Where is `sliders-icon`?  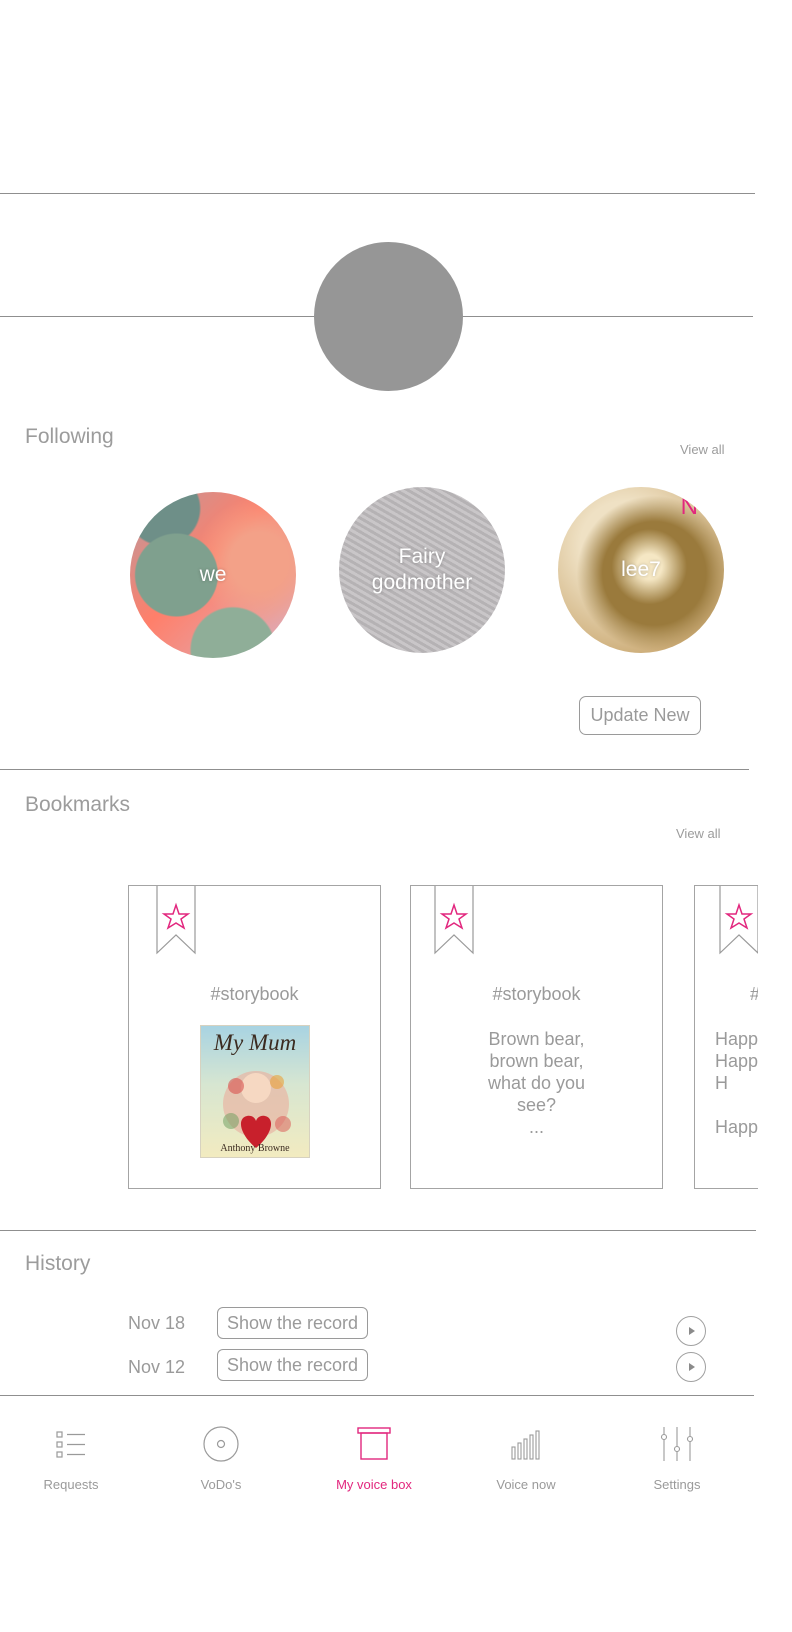
sliders-icon is located at coordinates (677, 1444).